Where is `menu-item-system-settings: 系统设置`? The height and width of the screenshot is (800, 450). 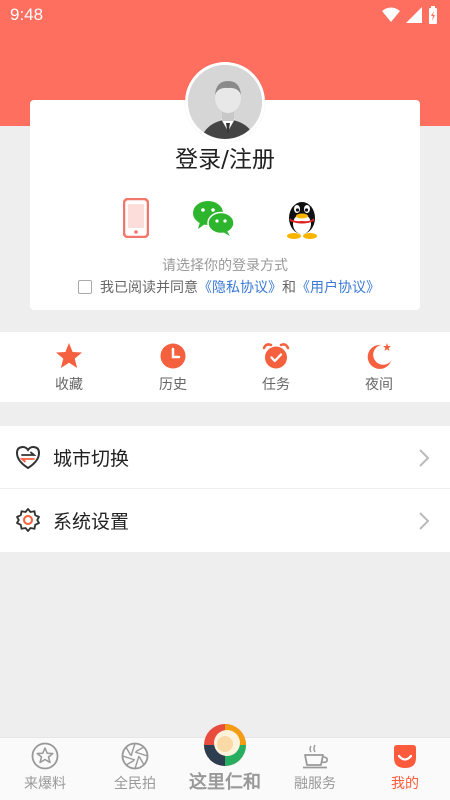
menu-item-system-settings: 系统设置 is located at coordinates (225, 520).